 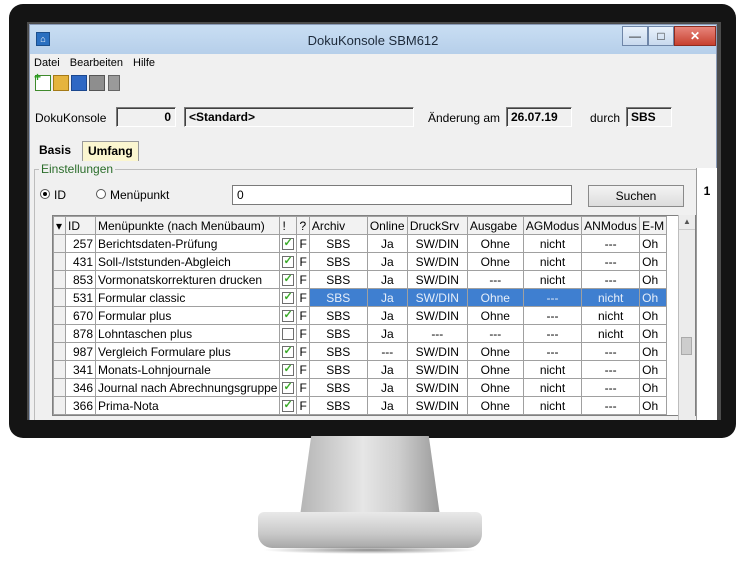 I want to click on close-button: ✕, so click(x=695, y=36).